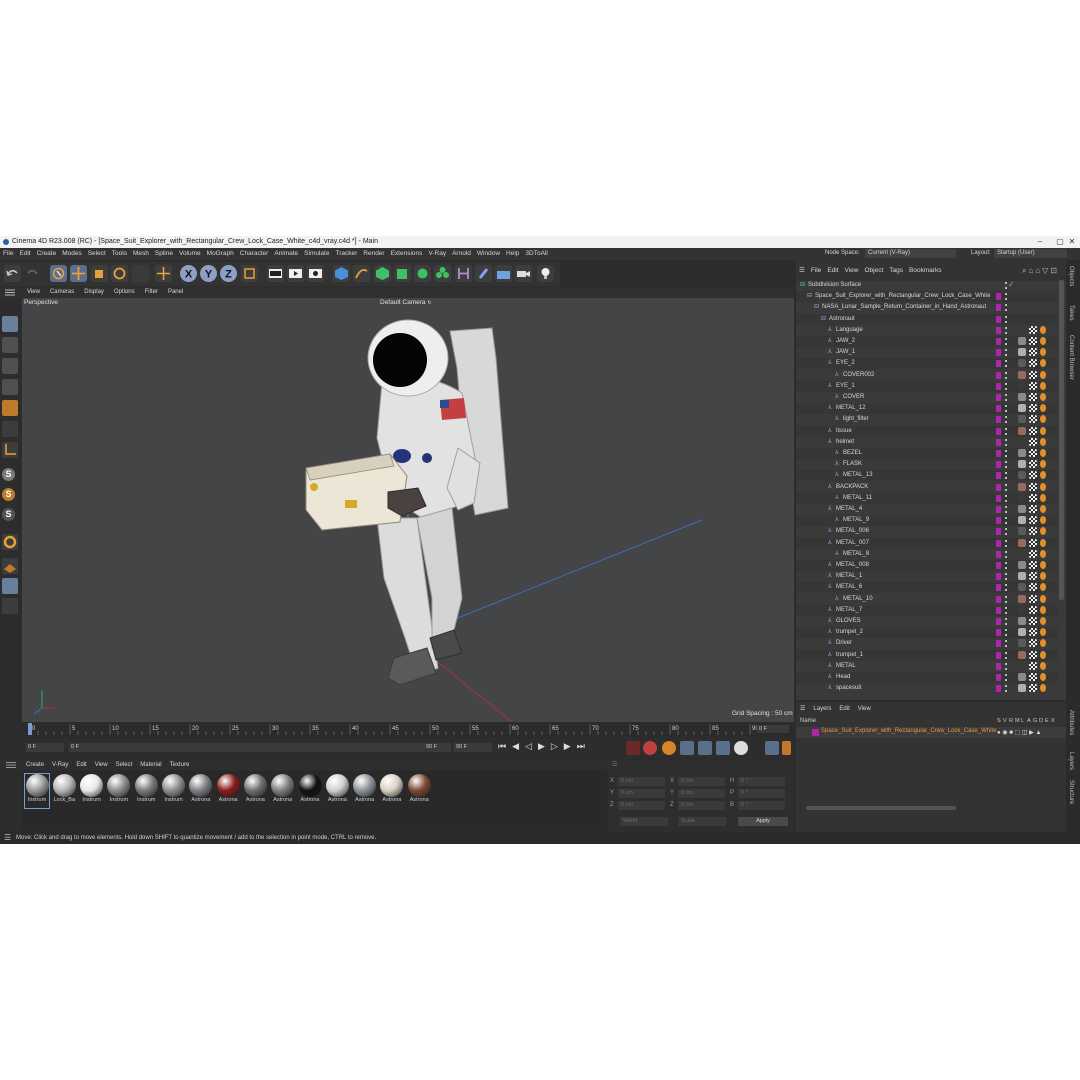  I want to click on deformer-icon, so click(463, 273).